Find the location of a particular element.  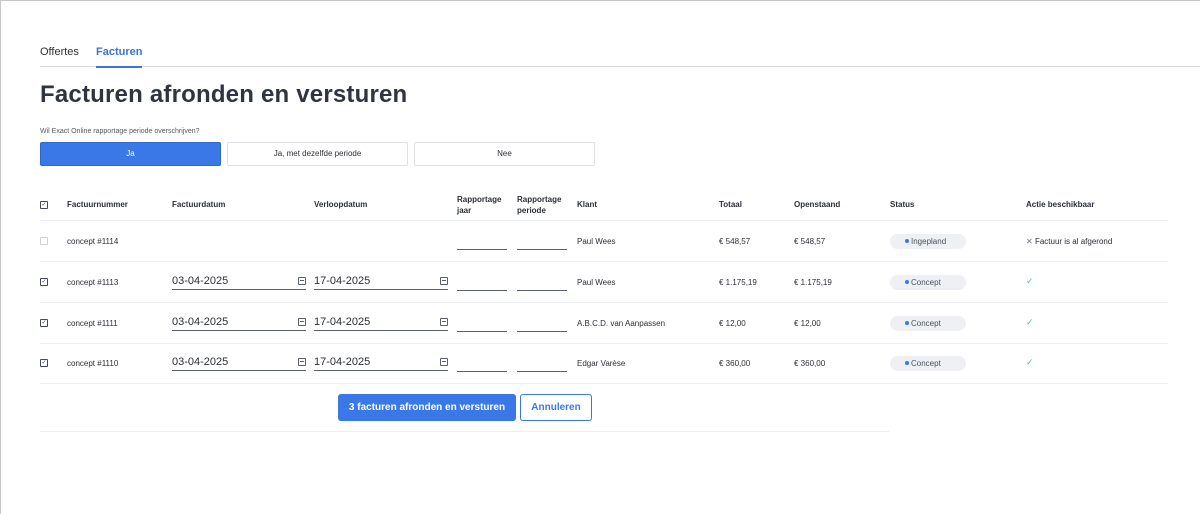

close-icon: ✕ is located at coordinates (1029, 241).